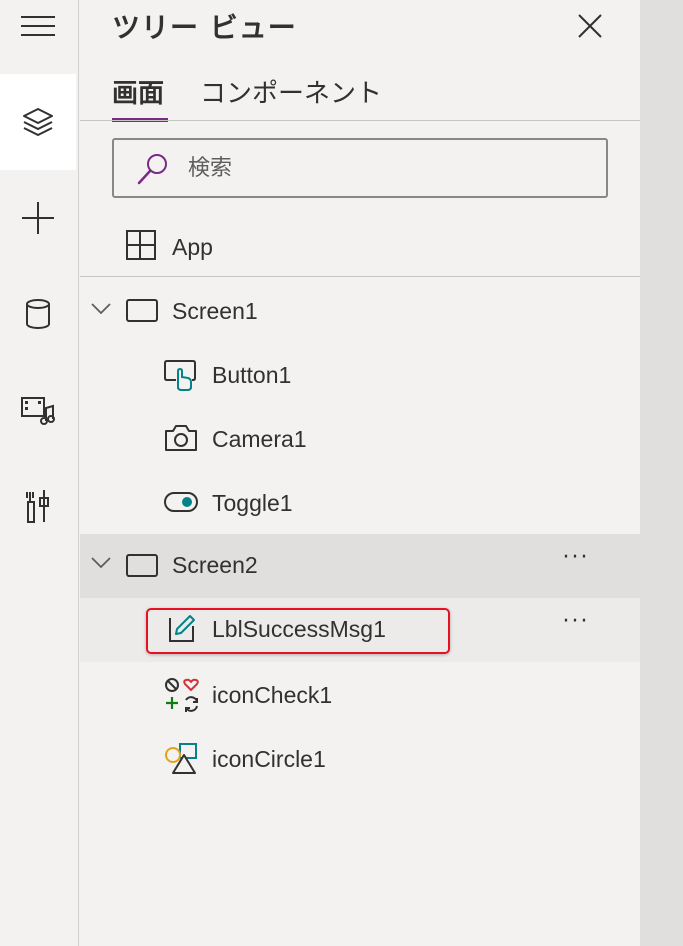 This screenshot has width=683, height=946. I want to click on media-icon, so click(38, 411).